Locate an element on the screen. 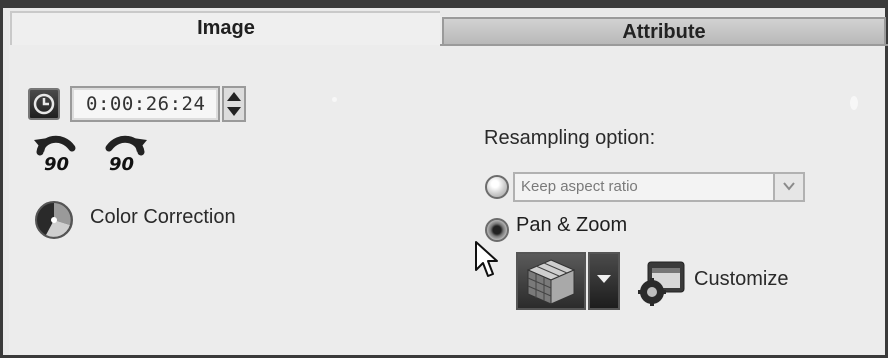  pan-zoom-preset-button is located at coordinates (551, 281).